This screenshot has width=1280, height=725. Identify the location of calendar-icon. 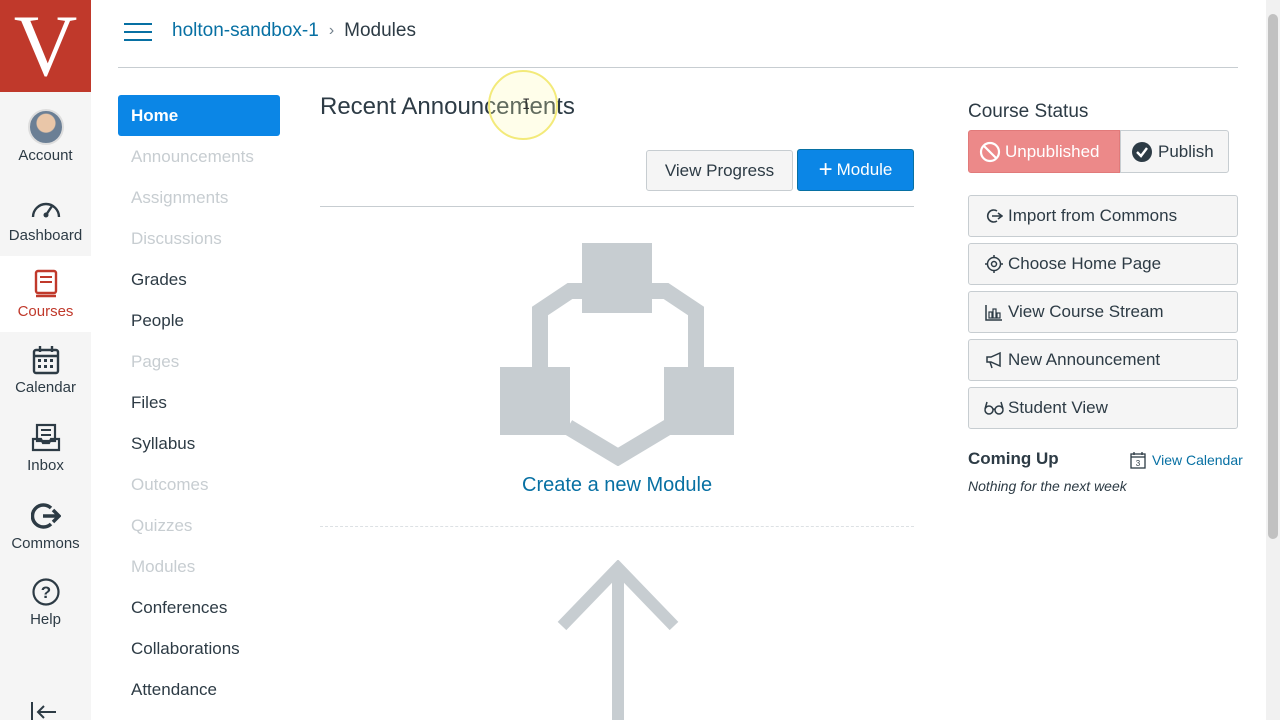
(46, 360).